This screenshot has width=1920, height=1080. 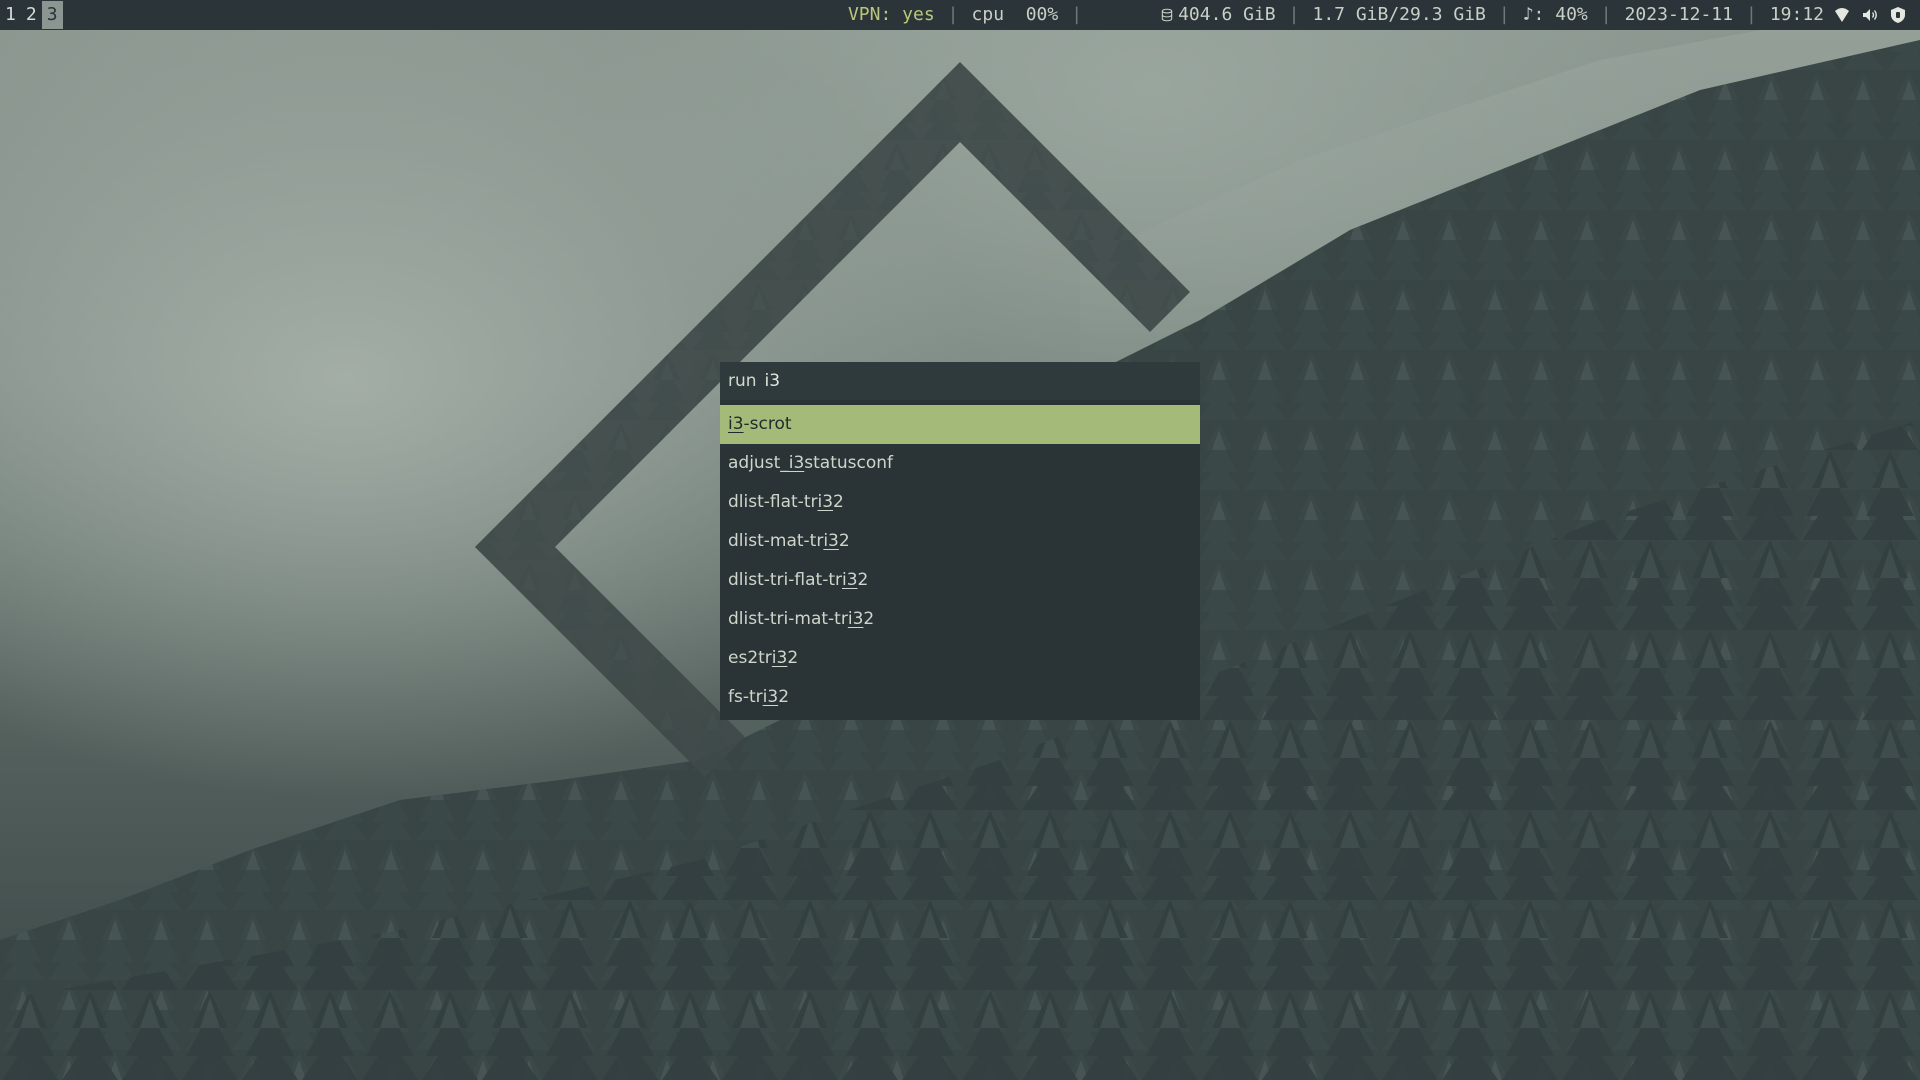 What do you see at coordinates (960, 658) in the screenshot?
I see `launcher-result-item: es2tri32` at bounding box center [960, 658].